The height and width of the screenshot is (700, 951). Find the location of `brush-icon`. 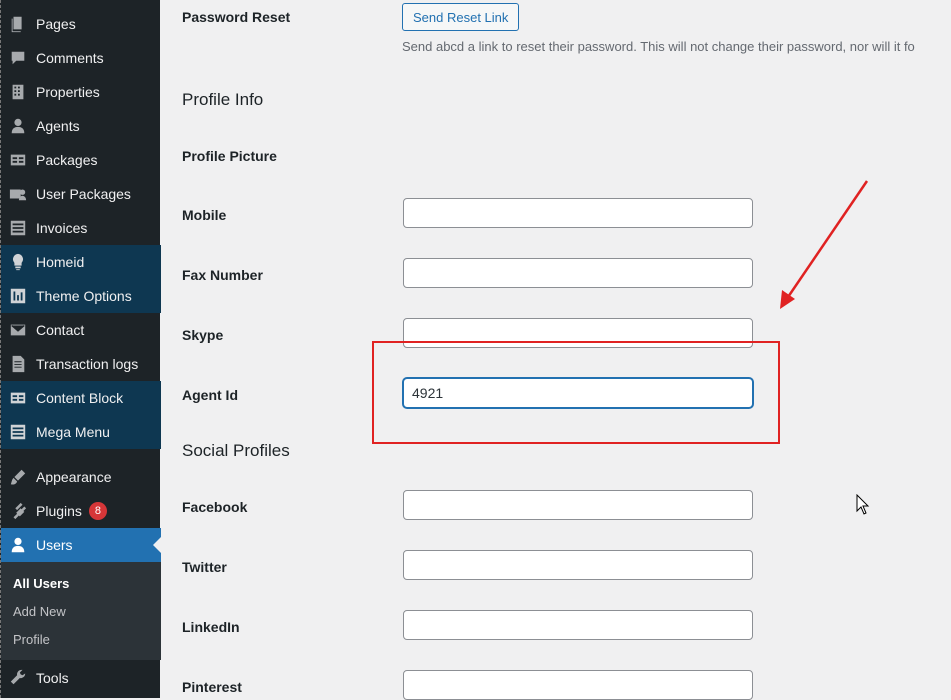

brush-icon is located at coordinates (18, 477).